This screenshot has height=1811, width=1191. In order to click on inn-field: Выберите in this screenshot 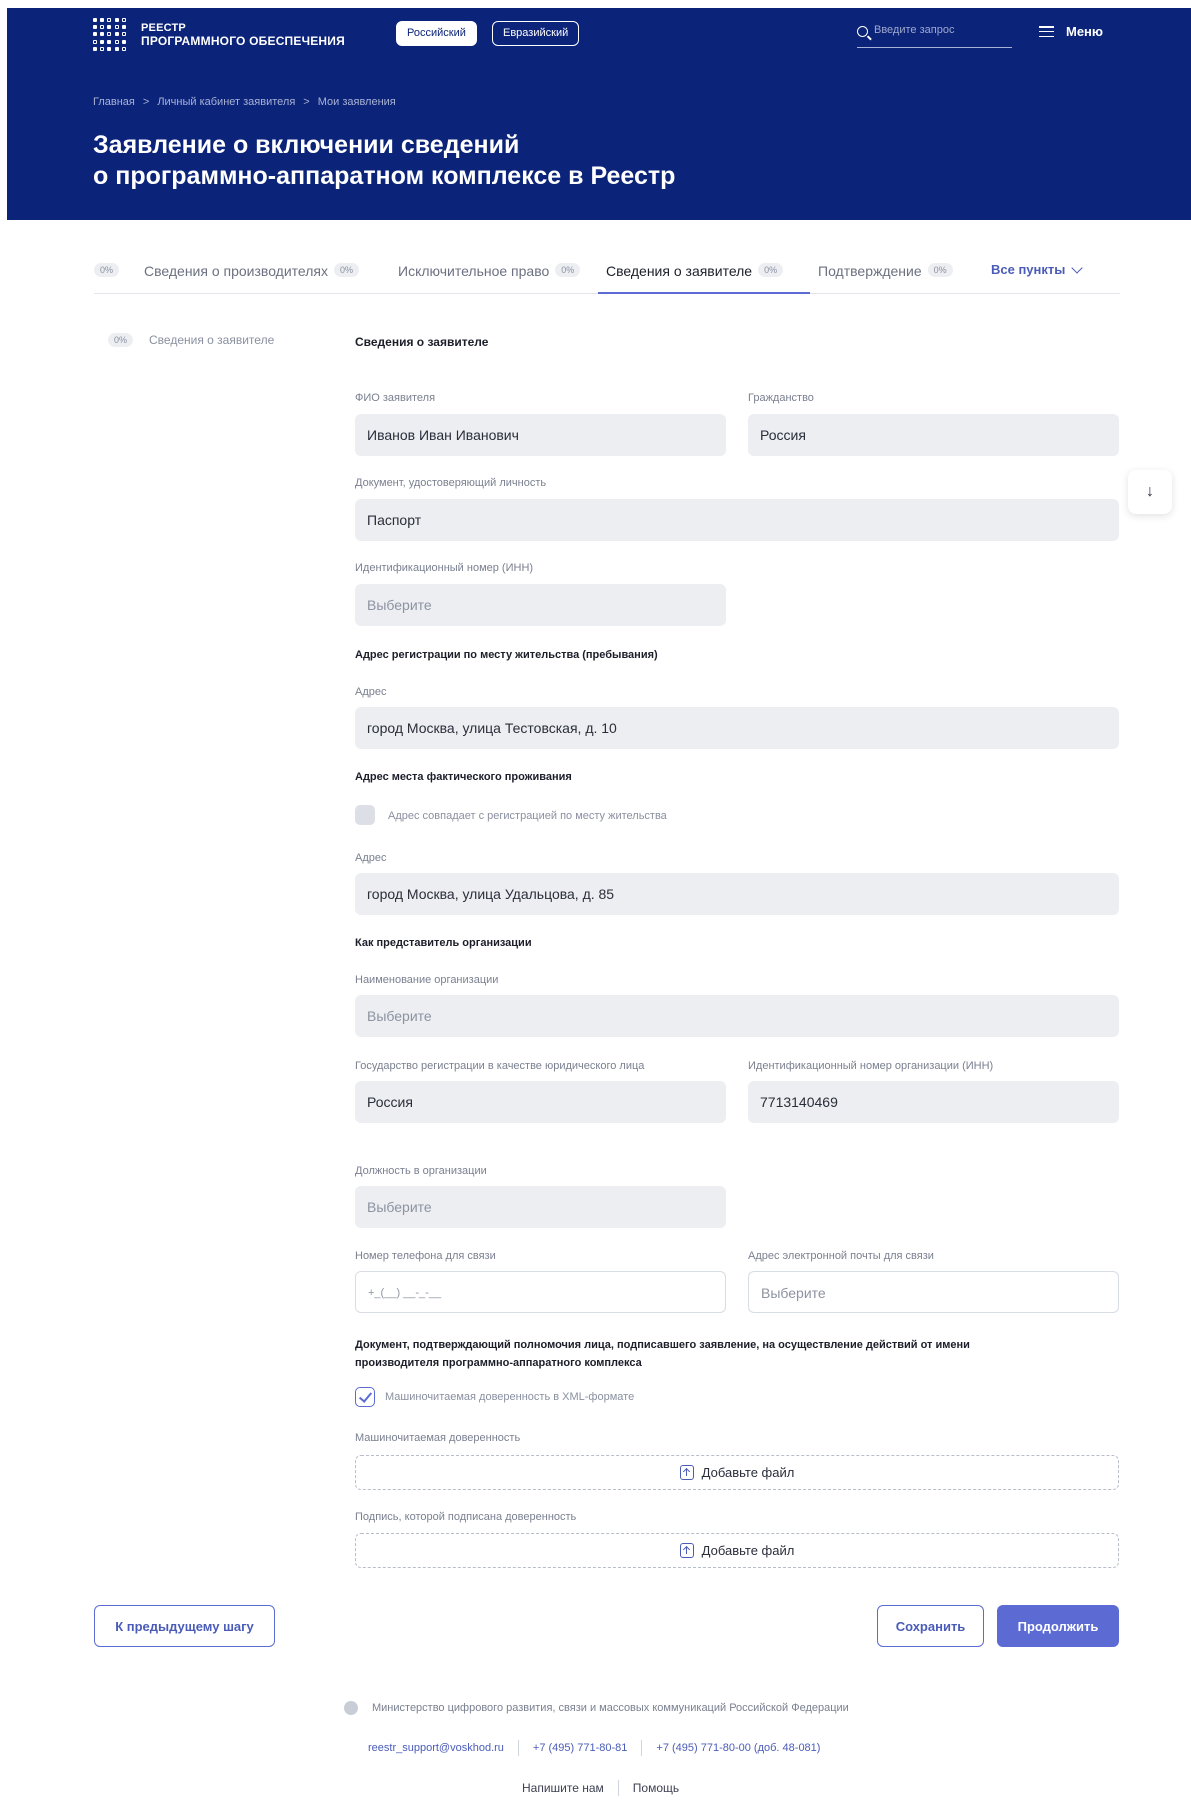, I will do `click(540, 605)`.